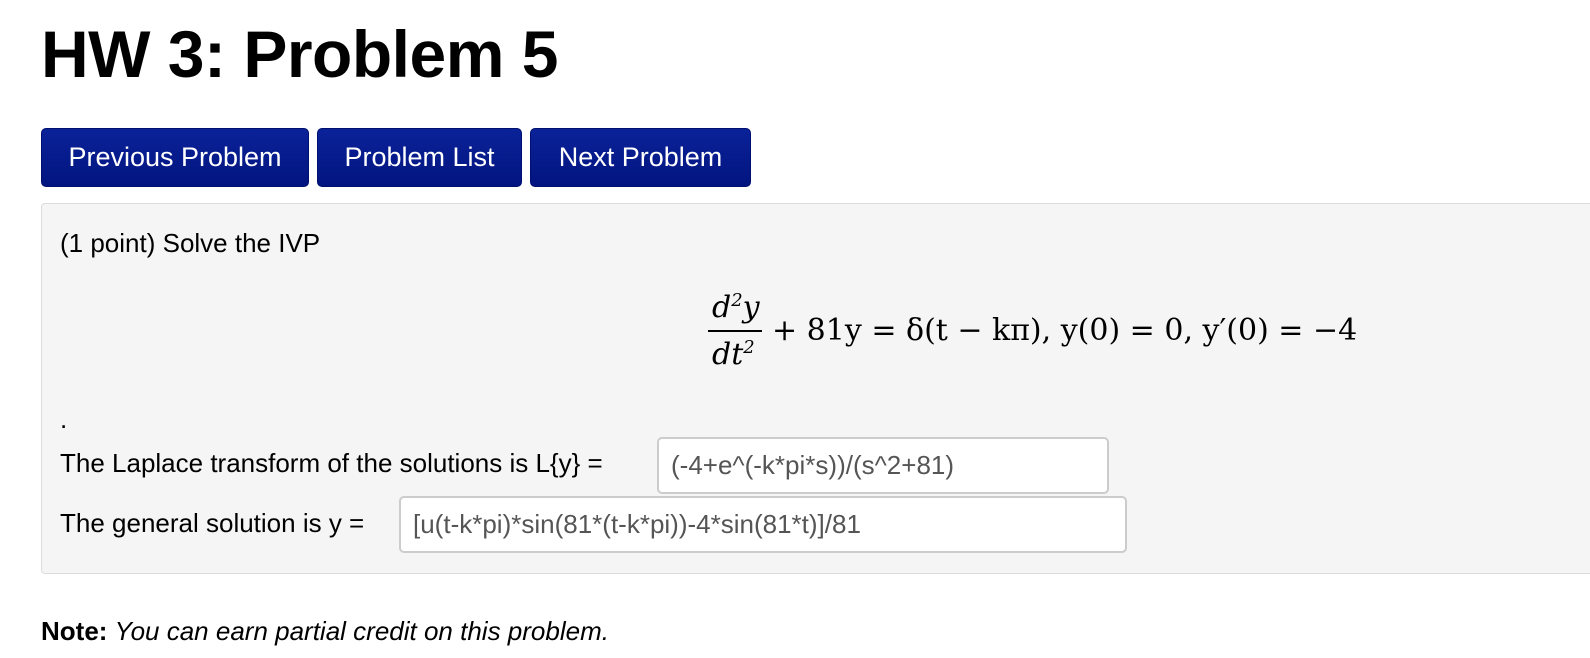  Describe the element at coordinates (640, 157) in the screenshot. I see `next-problem-button: Next Problem` at that location.